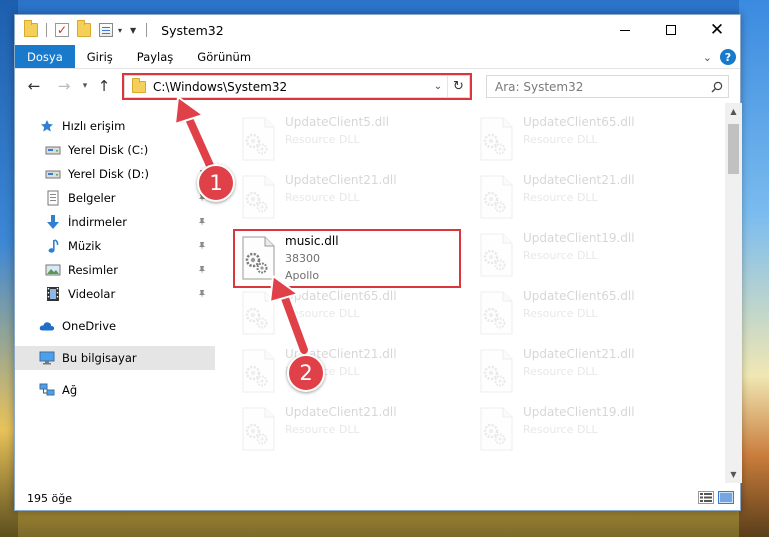  I want to click on sidebar-item: Videolar, so click(113, 294).